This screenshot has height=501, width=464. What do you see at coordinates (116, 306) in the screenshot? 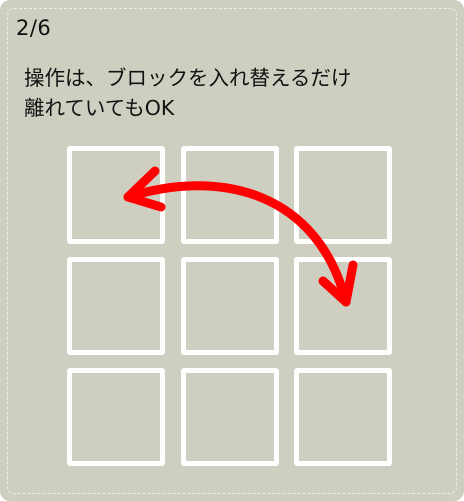
I see `grid-tile-r2-c1` at bounding box center [116, 306].